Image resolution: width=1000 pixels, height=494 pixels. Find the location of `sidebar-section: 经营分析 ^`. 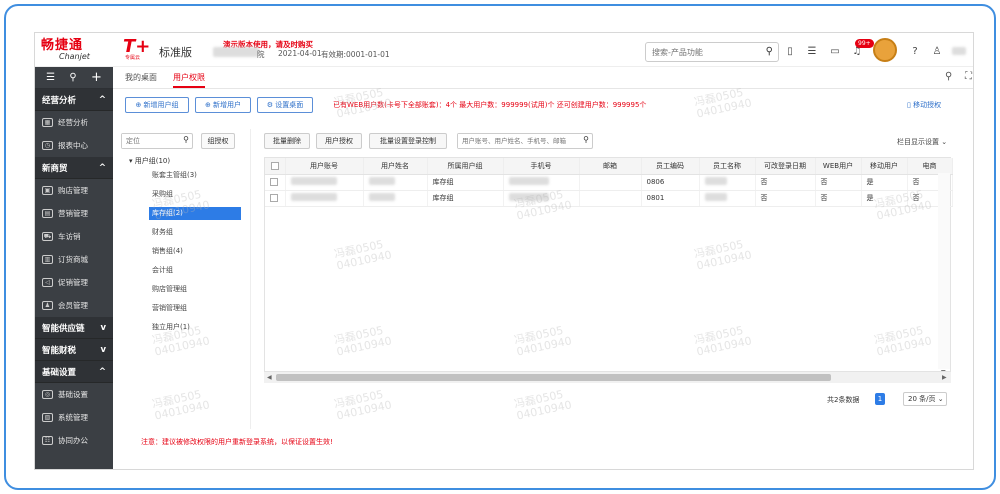

sidebar-section: 经营分析 ^ is located at coordinates (74, 100).